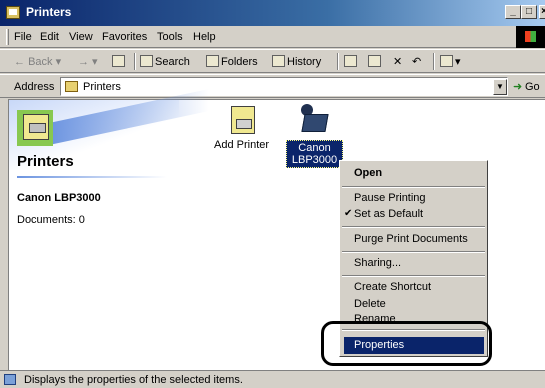  Describe the element at coordinates (413, 287) in the screenshot. I see `menu-create-shortcut: Create Shortcut` at that location.